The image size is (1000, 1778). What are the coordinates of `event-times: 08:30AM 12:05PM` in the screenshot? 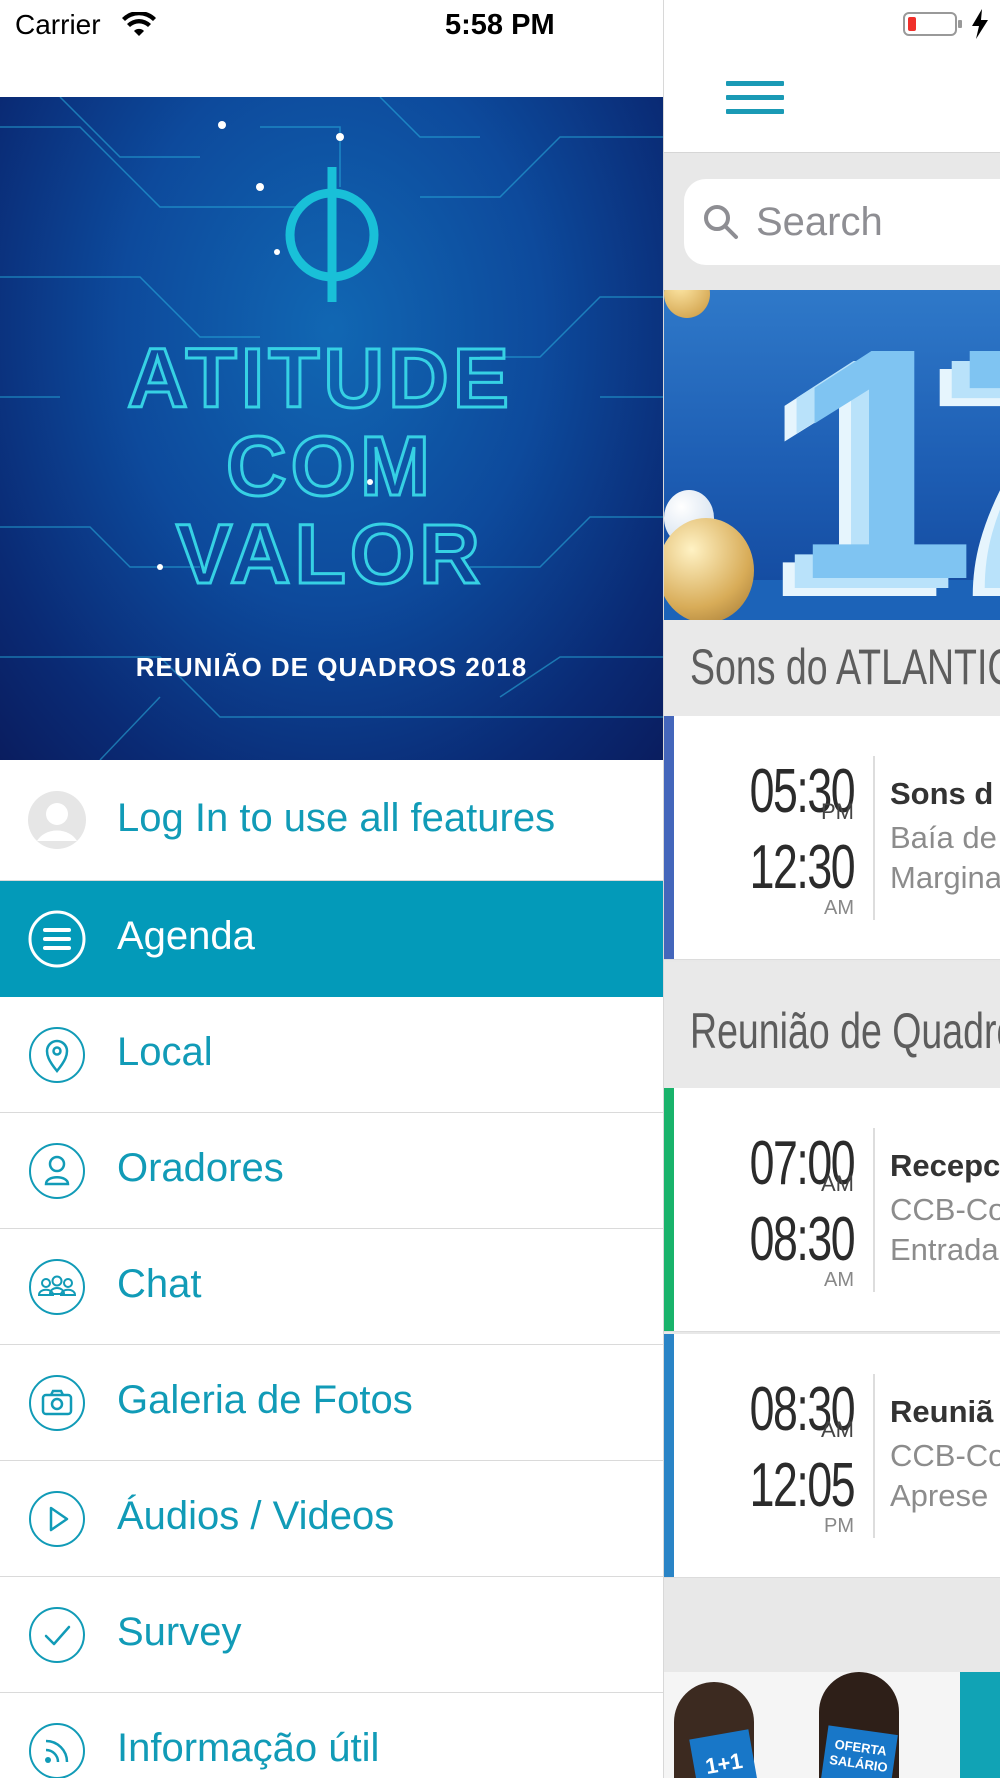 It's located at (779, 1455).